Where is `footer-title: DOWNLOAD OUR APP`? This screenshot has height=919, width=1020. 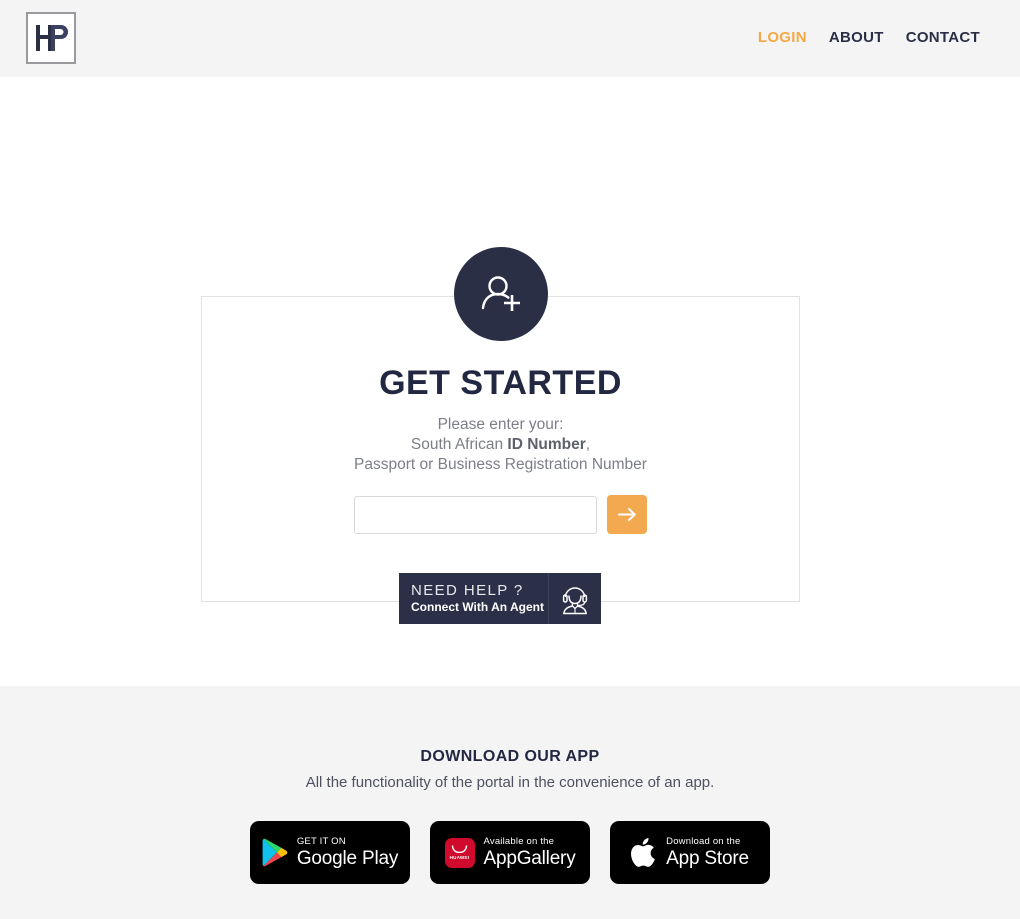
footer-title: DOWNLOAD OUR APP is located at coordinates (510, 756).